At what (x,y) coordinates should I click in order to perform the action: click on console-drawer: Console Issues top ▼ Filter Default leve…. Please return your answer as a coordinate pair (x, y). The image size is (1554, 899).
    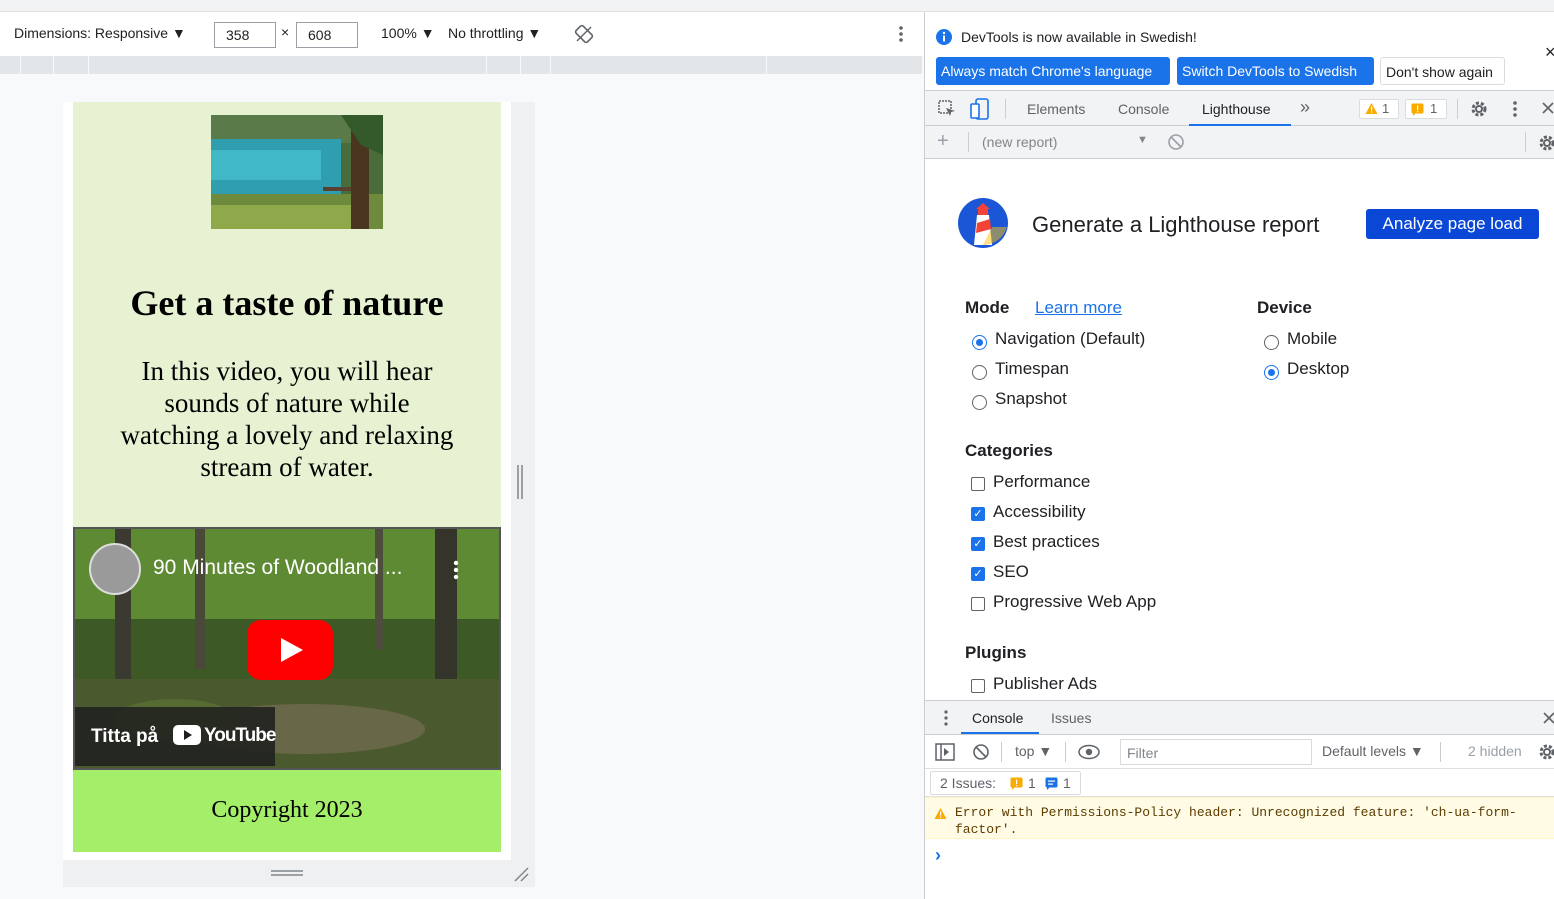
    Looking at the image, I should click on (1239, 799).